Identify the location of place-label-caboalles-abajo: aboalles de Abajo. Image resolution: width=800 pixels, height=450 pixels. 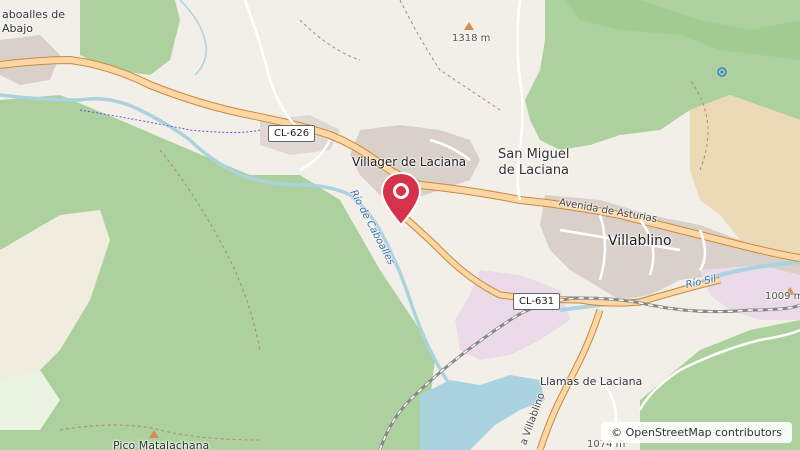
(34, 21).